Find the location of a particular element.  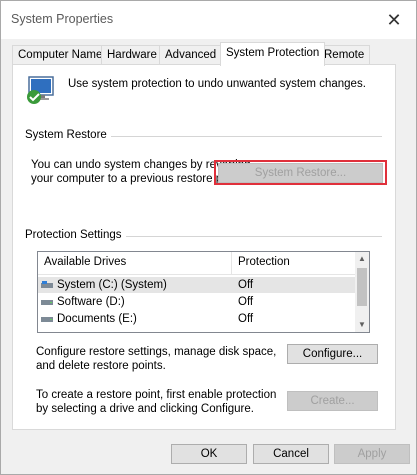

scrollbar-thumb is located at coordinates (362, 287).